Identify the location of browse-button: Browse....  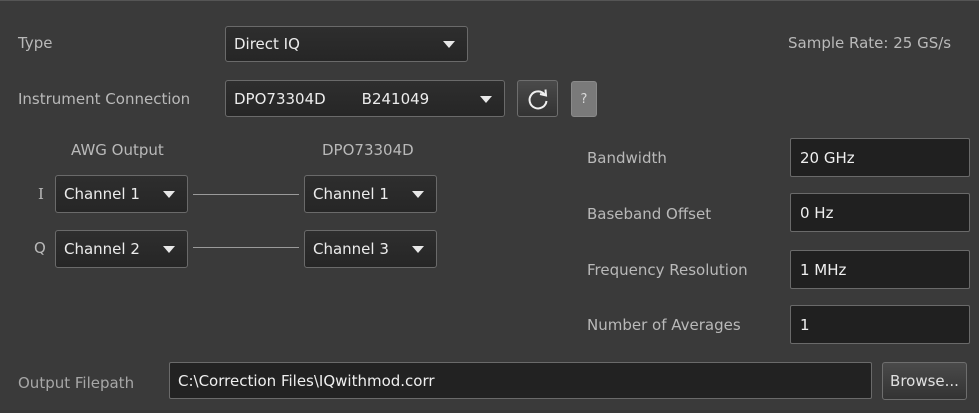
(924, 381).